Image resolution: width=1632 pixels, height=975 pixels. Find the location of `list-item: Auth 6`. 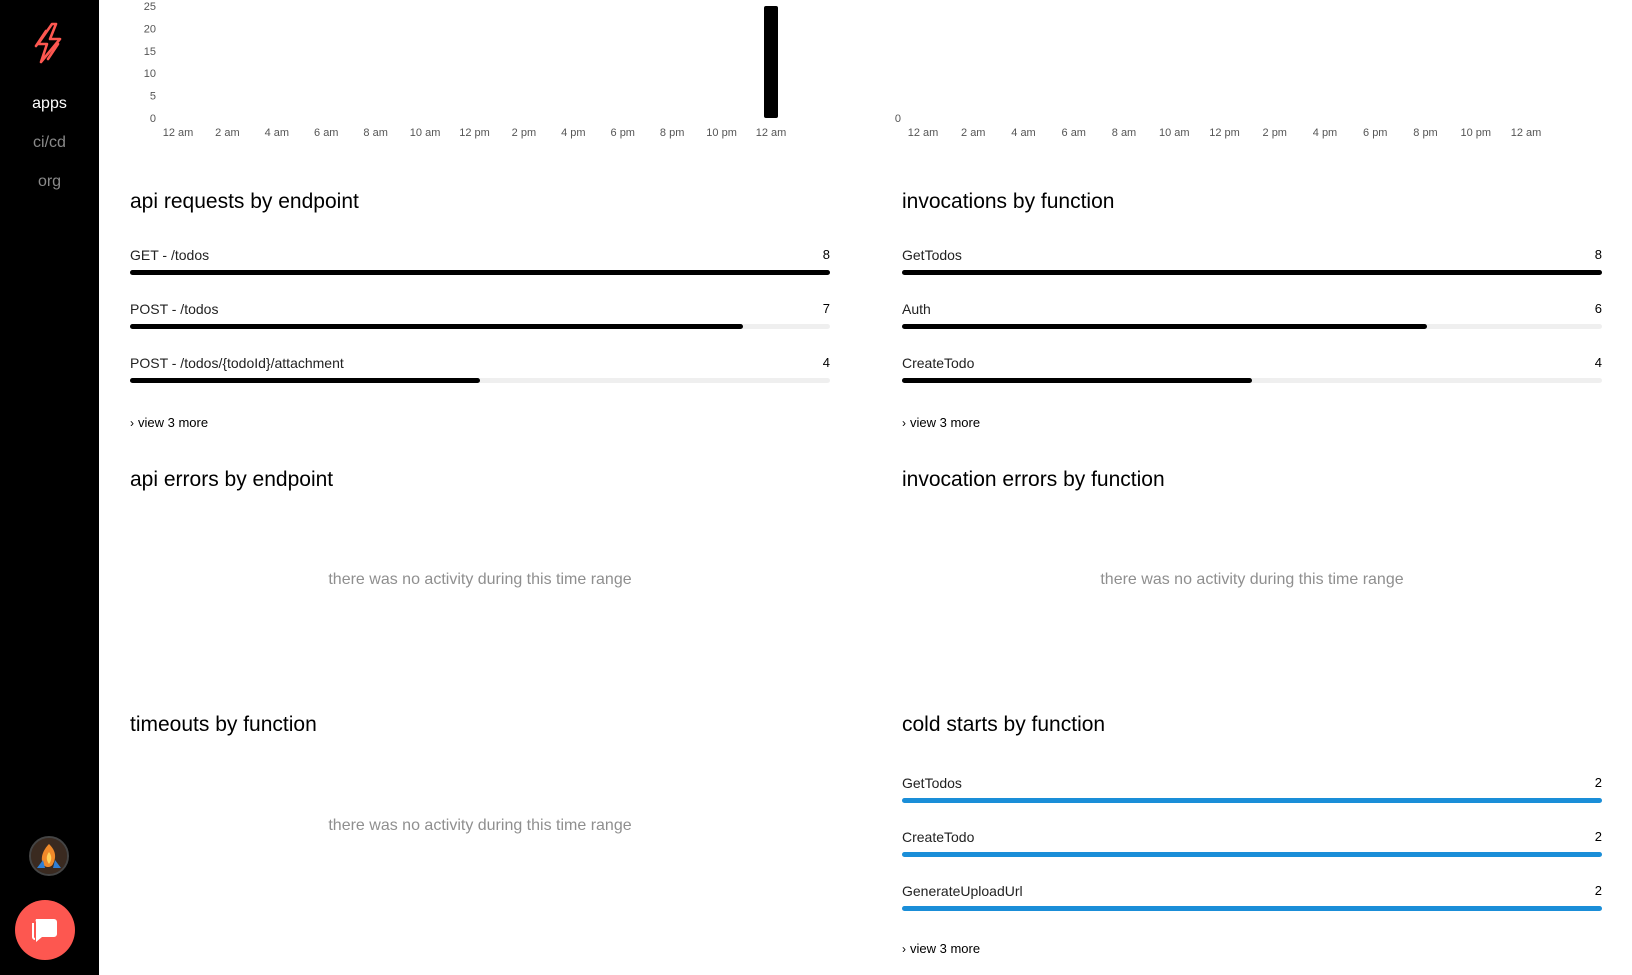

list-item: Auth 6 is located at coordinates (1252, 316).